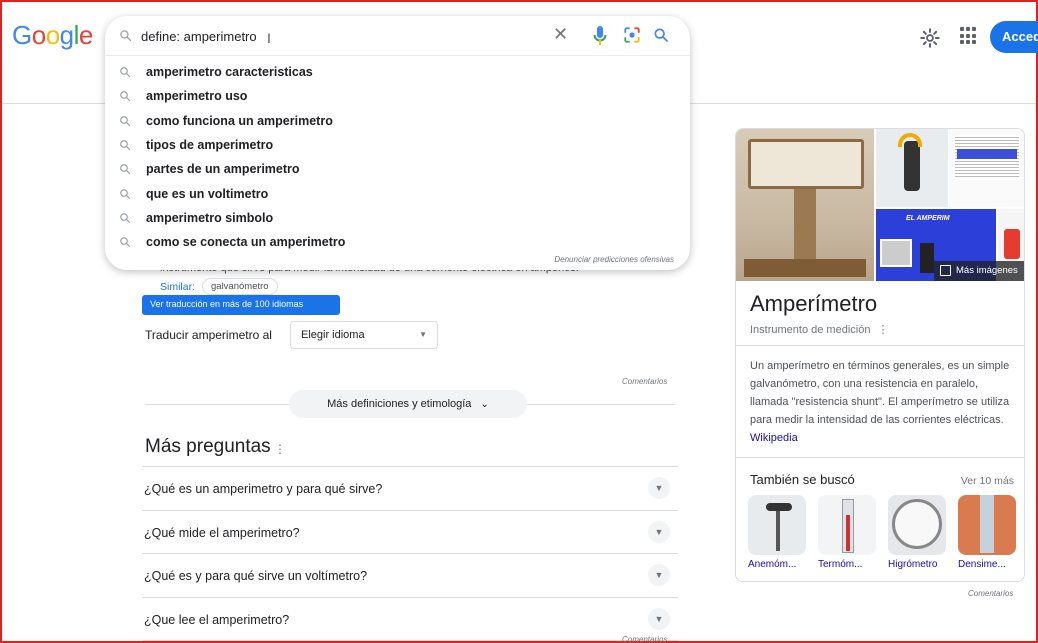 This screenshot has width=1038, height=643. What do you see at coordinates (810, 330) in the screenshot?
I see `kp-subtitle-text: Instrumento de medición` at bounding box center [810, 330].